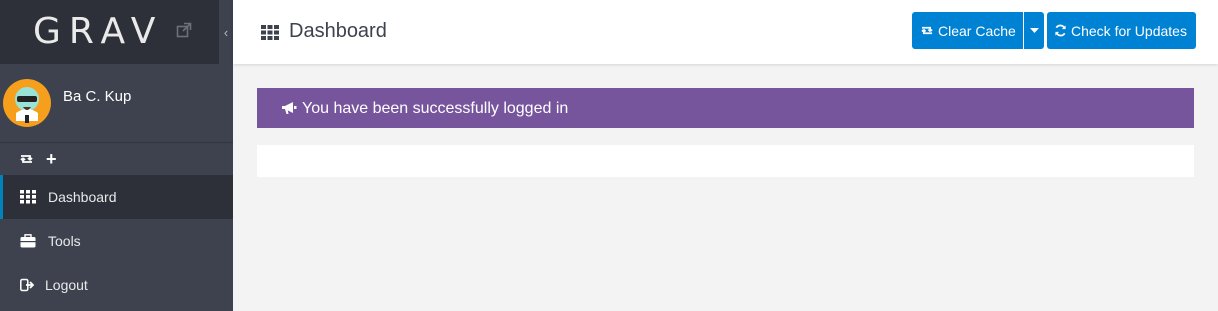  What do you see at coordinates (82, 197) in the screenshot?
I see `sidebar-item-label: Dashboard` at bounding box center [82, 197].